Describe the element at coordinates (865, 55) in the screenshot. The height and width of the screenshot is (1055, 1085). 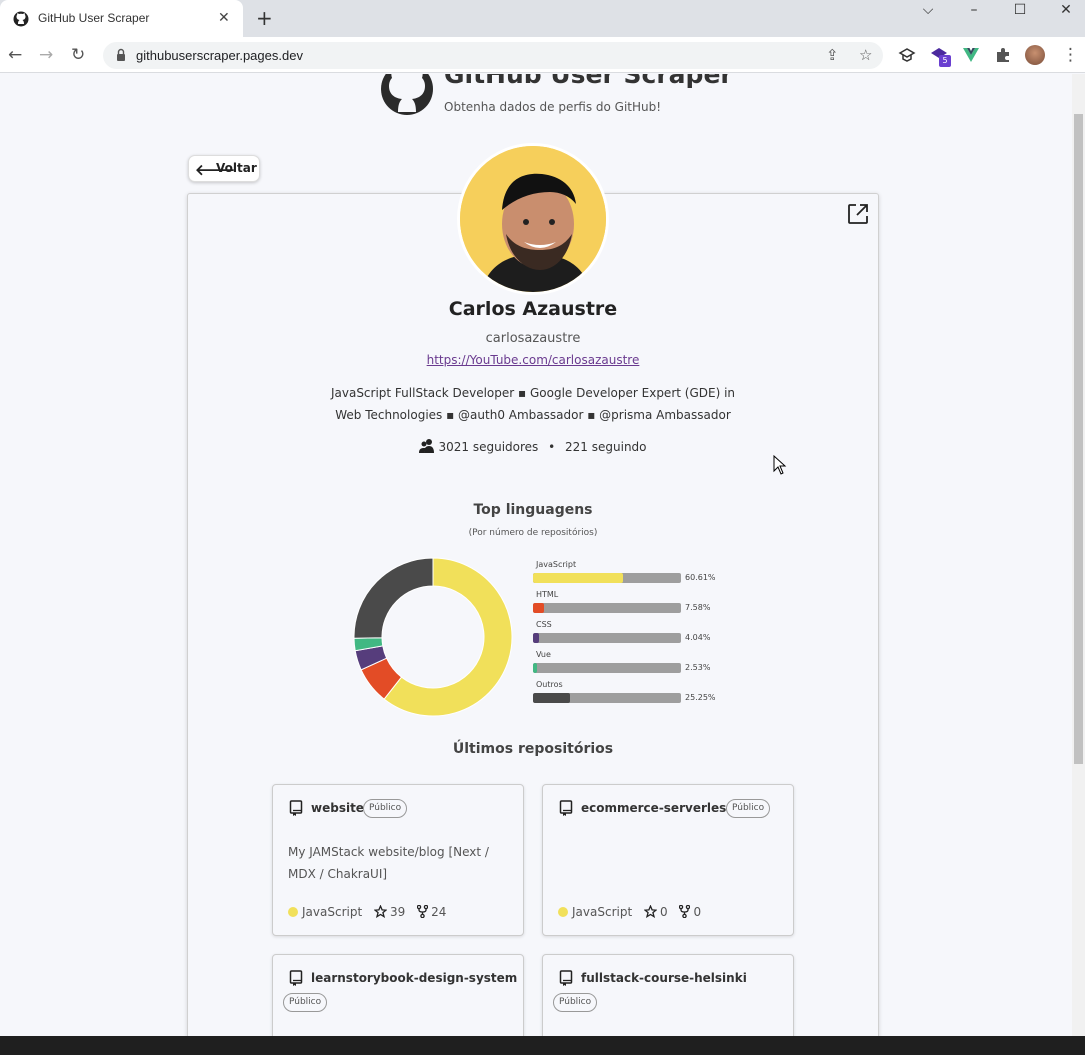
I see `bookmark-star-icon: ☆` at that location.